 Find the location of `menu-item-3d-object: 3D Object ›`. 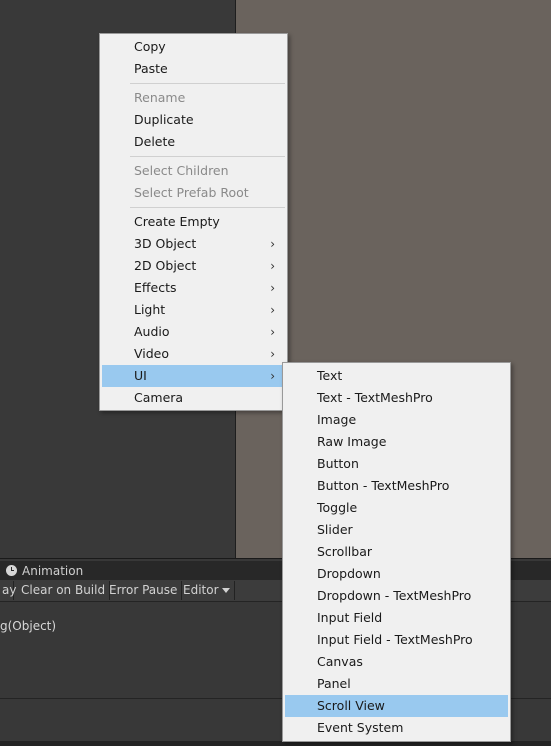

menu-item-3d-object: 3D Object › is located at coordinates (193, 244).